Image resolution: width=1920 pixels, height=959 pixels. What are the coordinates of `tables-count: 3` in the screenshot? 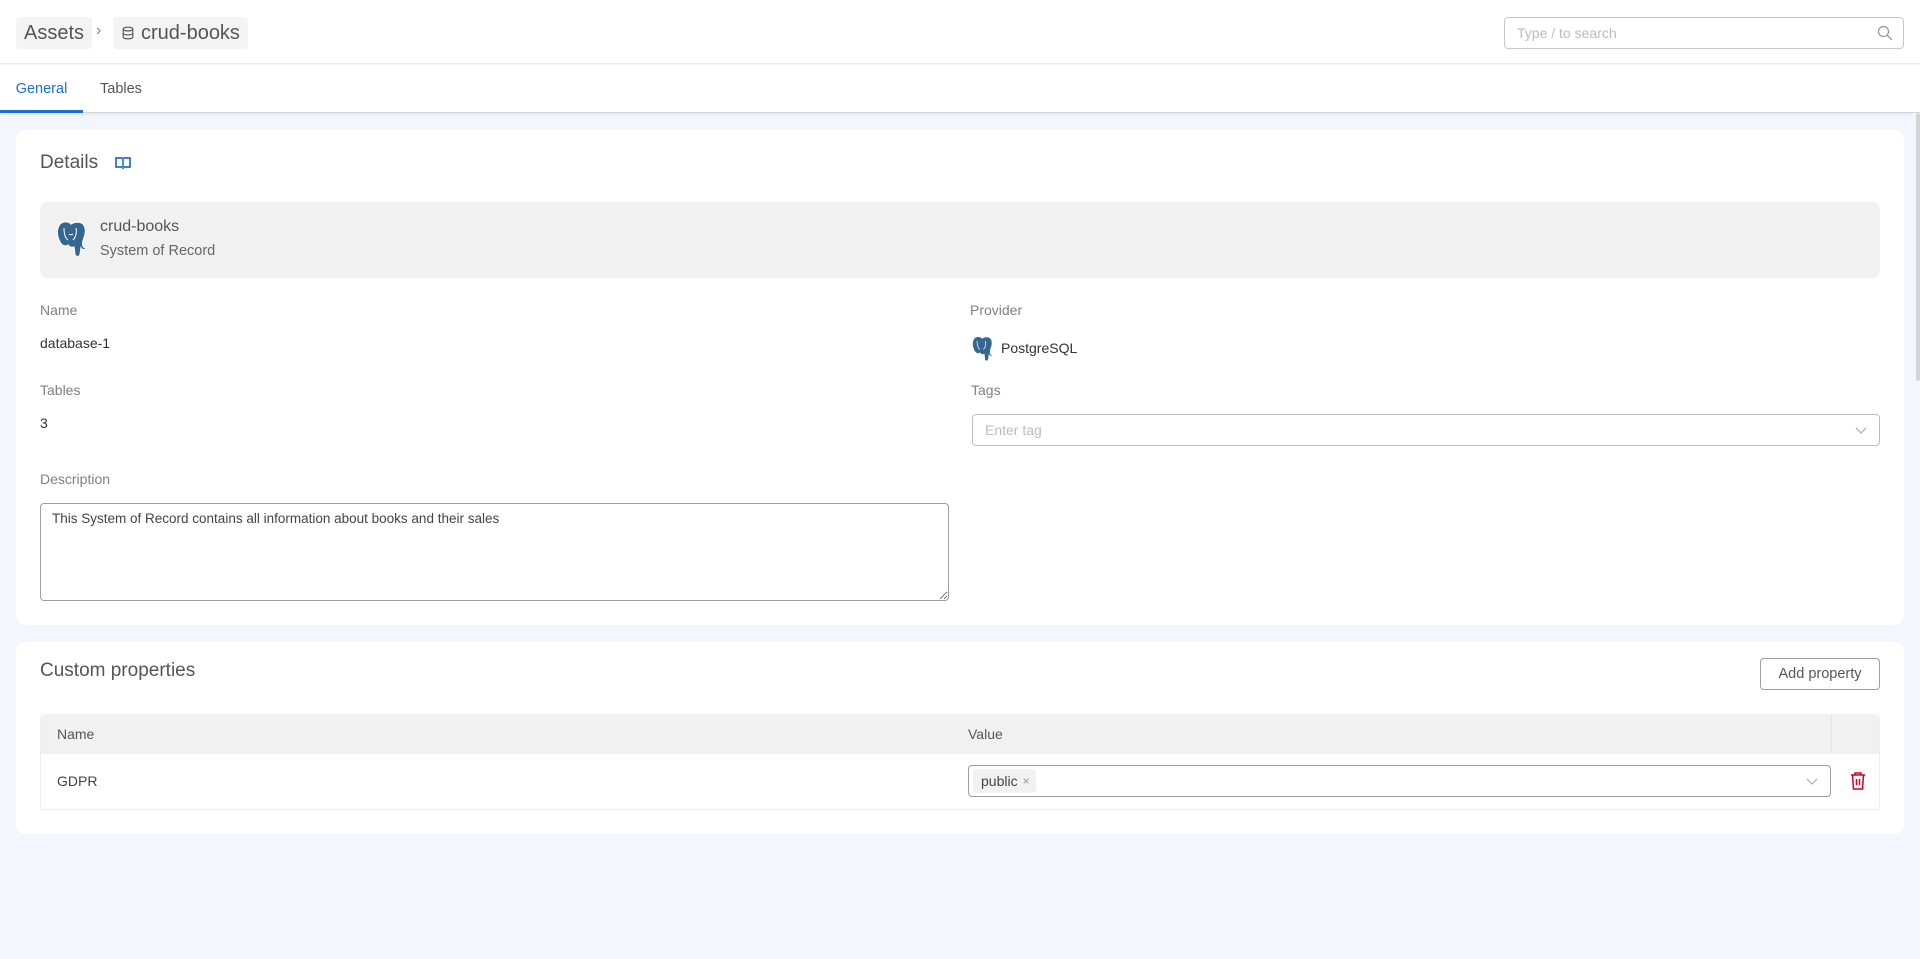 It's located at (44, 423).